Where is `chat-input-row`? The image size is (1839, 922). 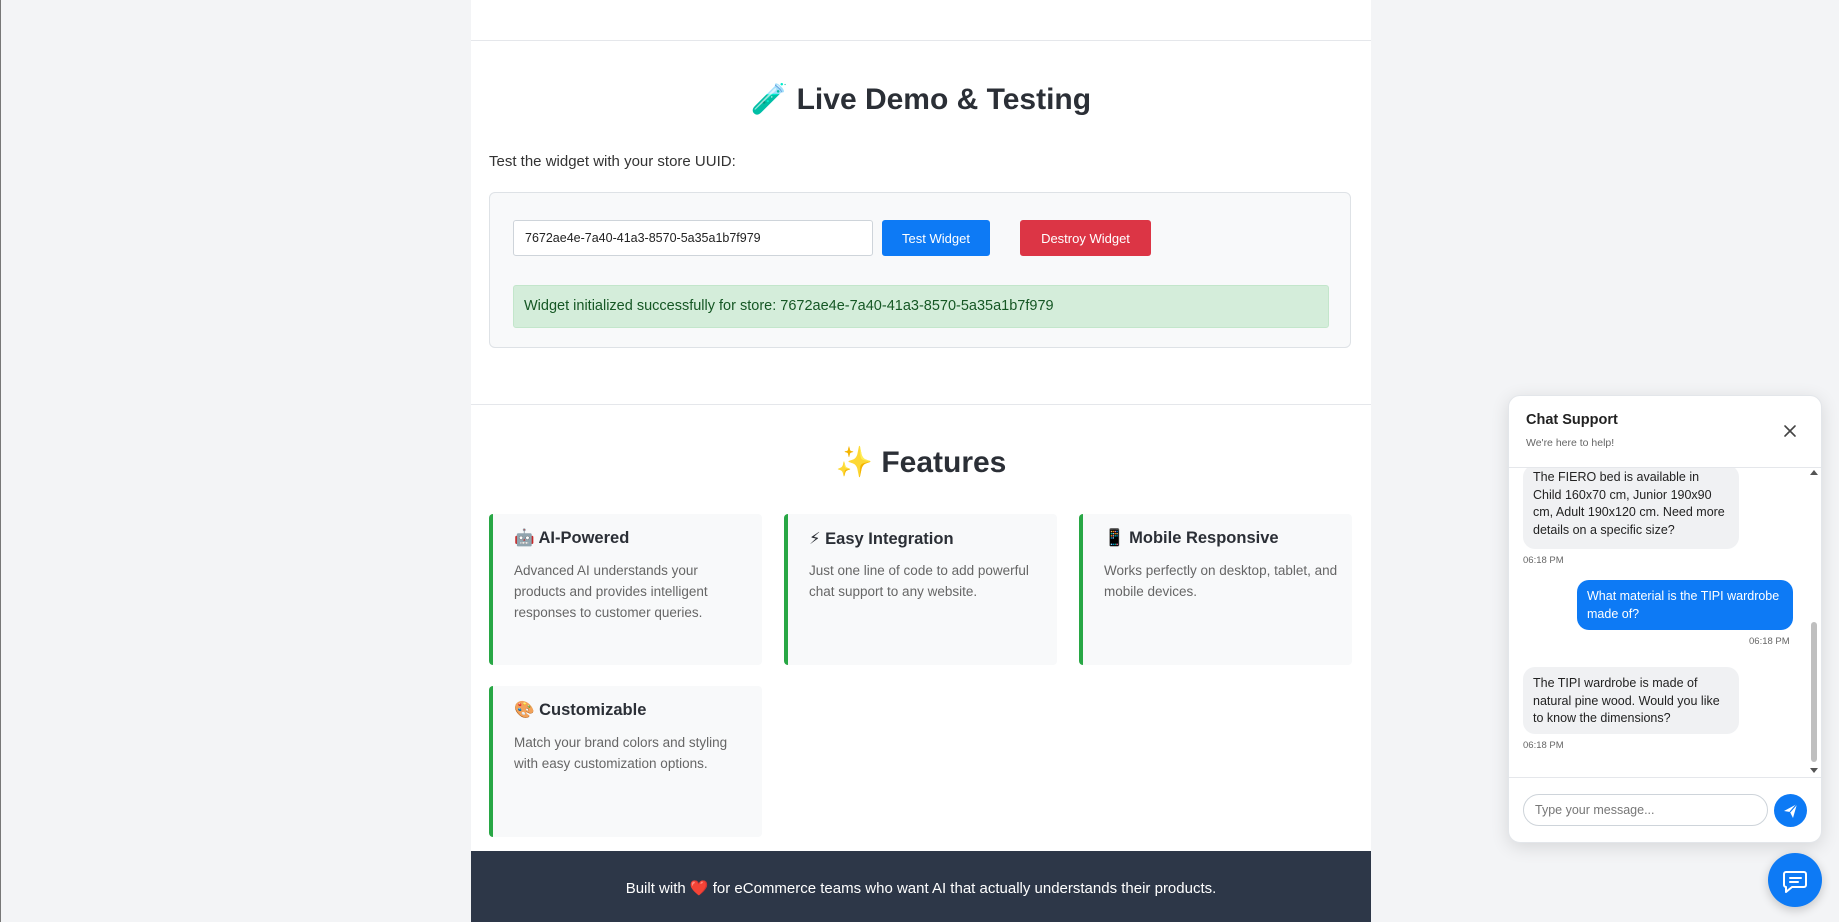 chat-input-row is located at coordinates (1665, 809).